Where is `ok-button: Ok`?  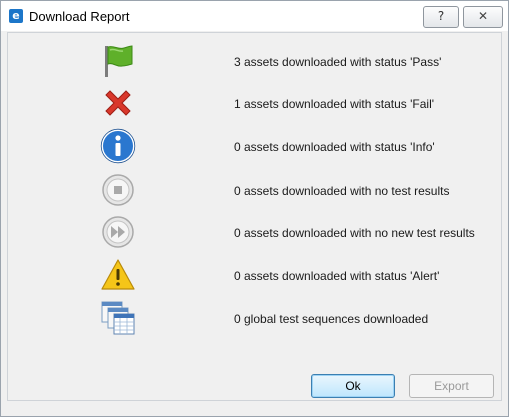 ok-button: Ok is located at coordinates (353, 386).